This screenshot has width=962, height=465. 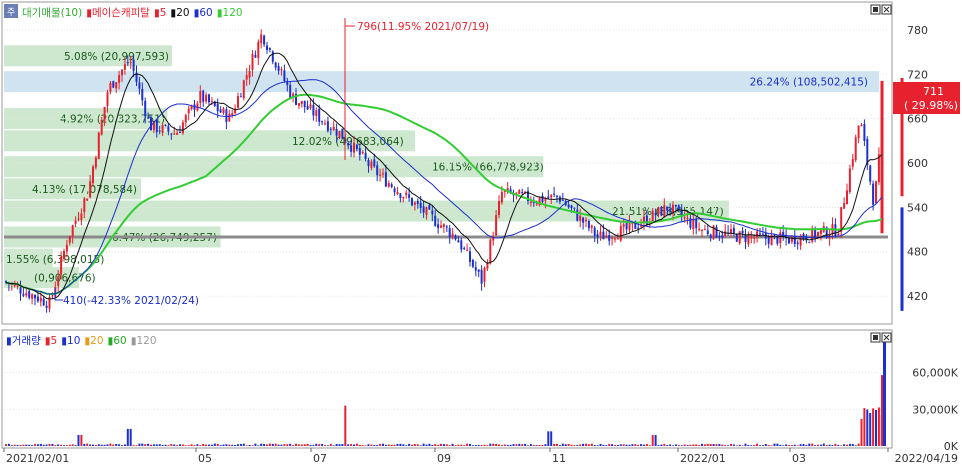 I want to click on legend-item: 20, so click(x=96, y=341).